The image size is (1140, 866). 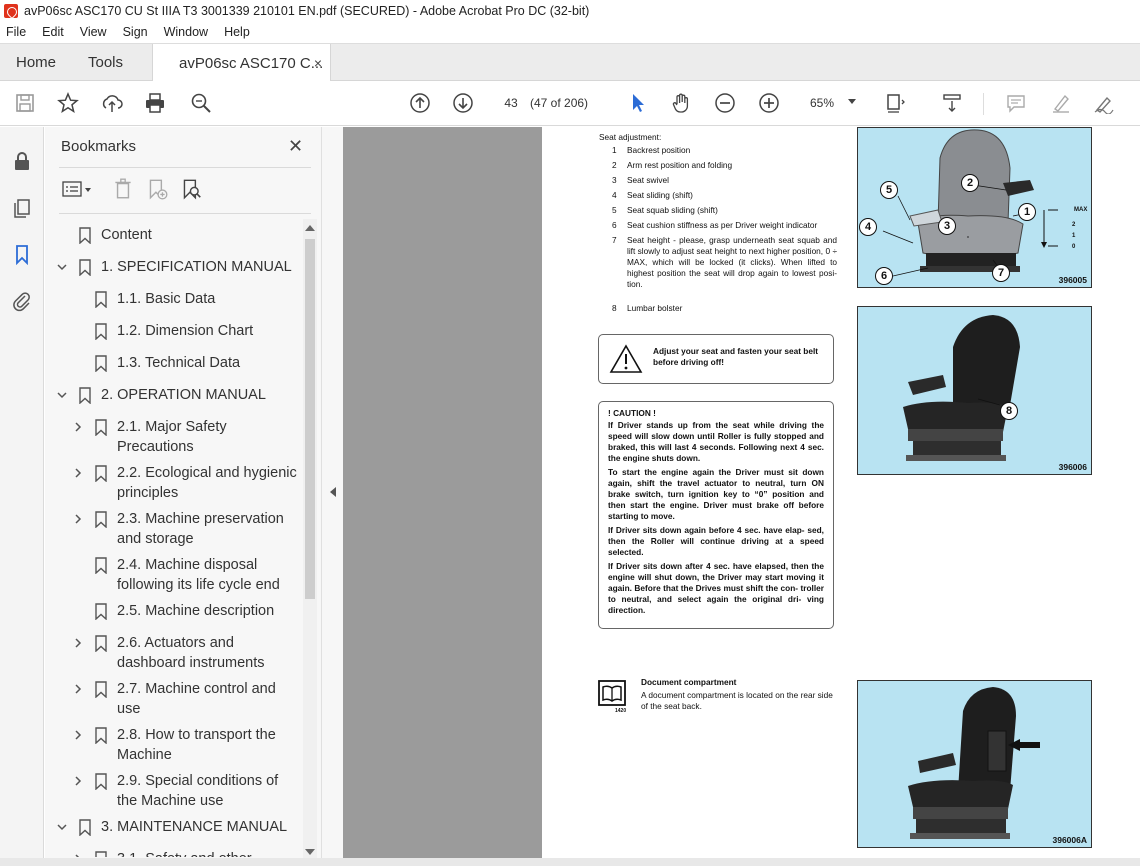 What do you see at coordinates (174, 485) in the screenshot?
I see `bookmark-item: 2.2. Ecological and hygienic principles` at bounding box center [174, 485].